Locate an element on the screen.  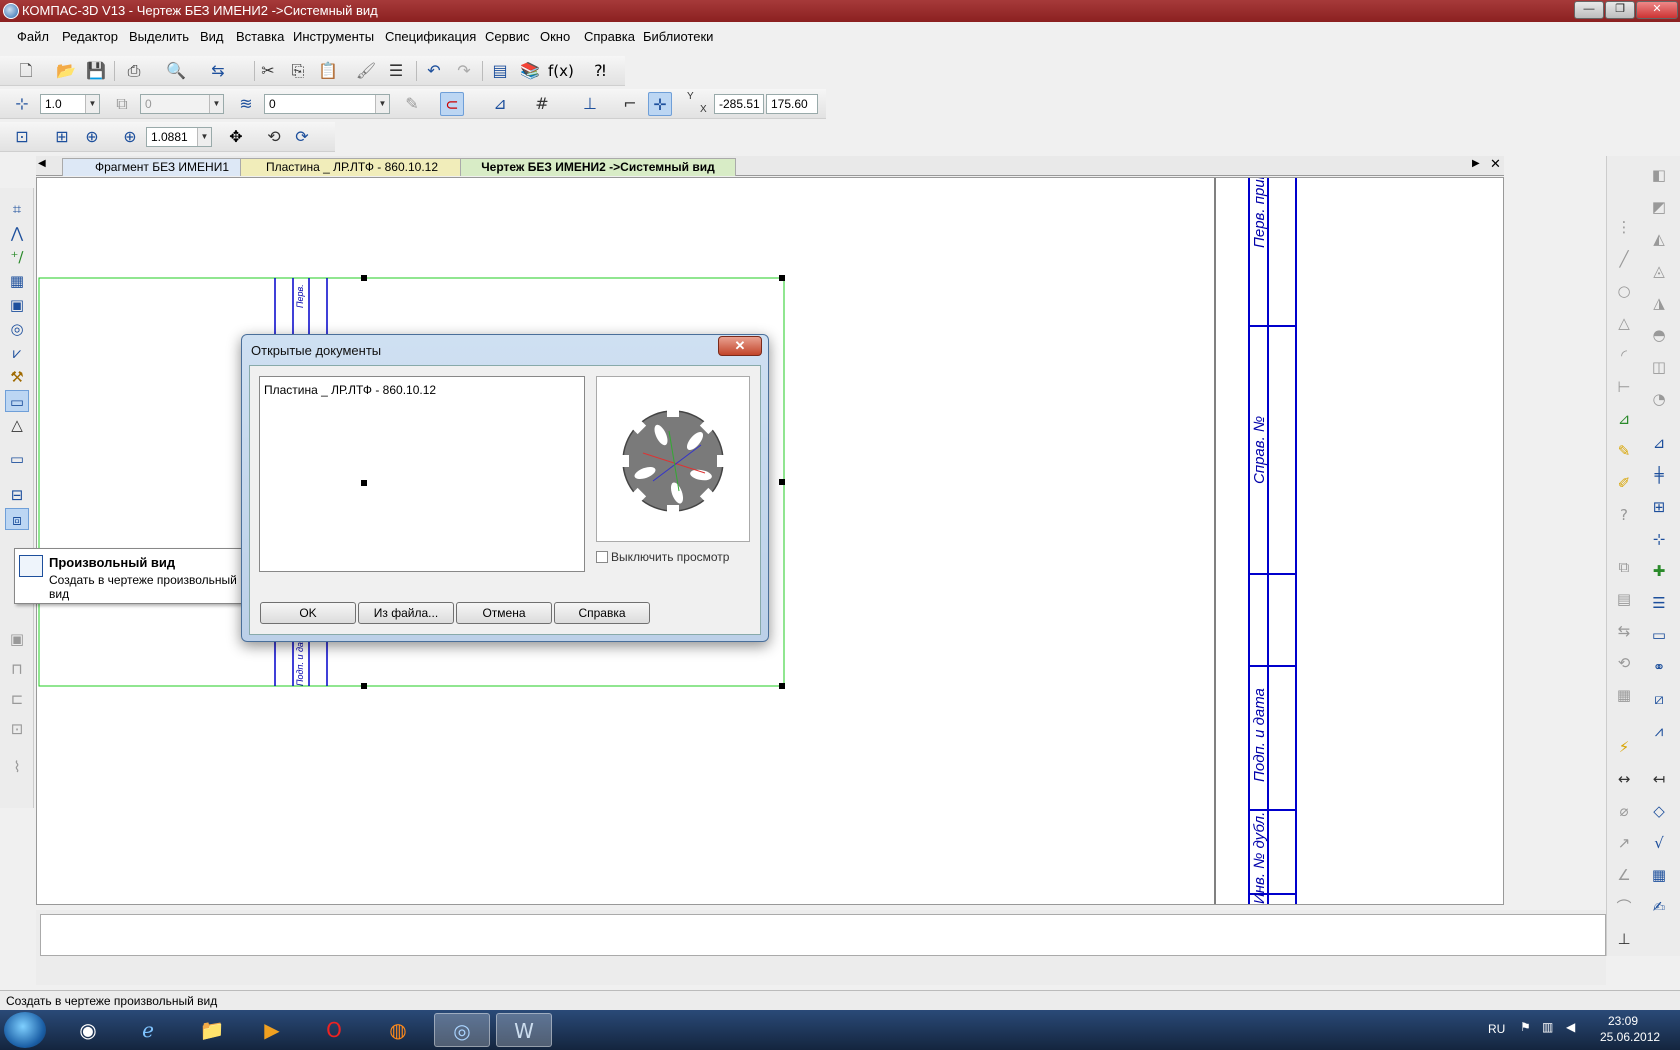
redo-icon: ↷ is located at coordinates (464, 71).